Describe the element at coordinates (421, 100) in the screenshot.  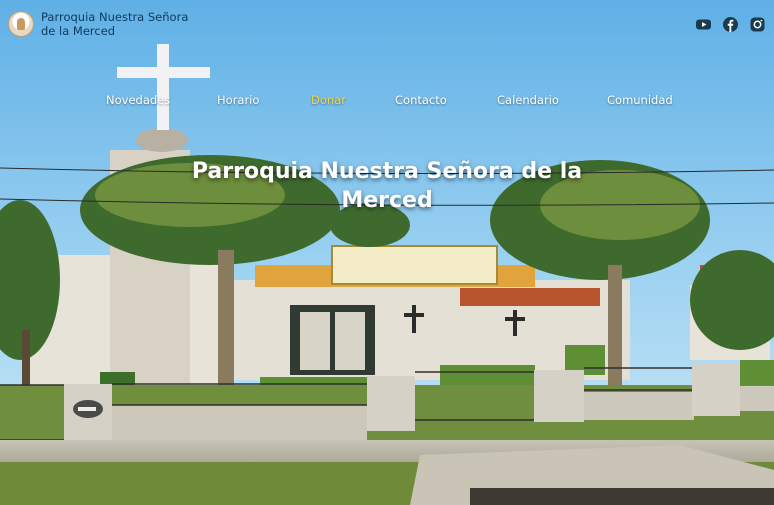
I see `nav-item-contacto: Contacto` at that location.